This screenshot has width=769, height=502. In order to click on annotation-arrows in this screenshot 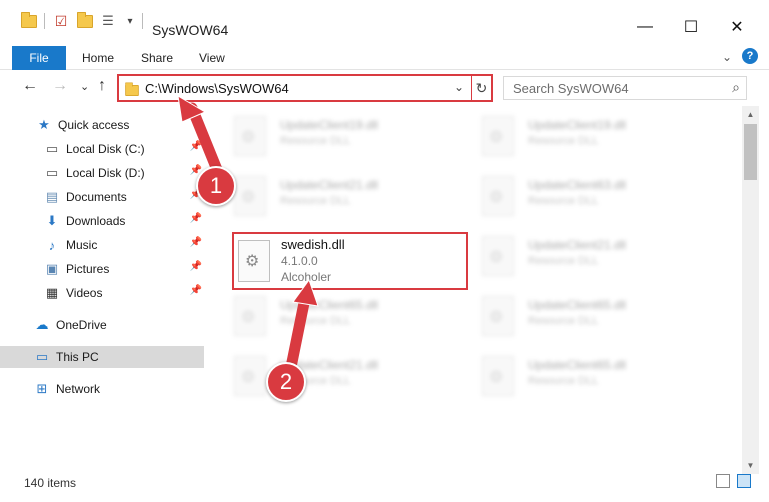, I will do `click(248, 236)`.